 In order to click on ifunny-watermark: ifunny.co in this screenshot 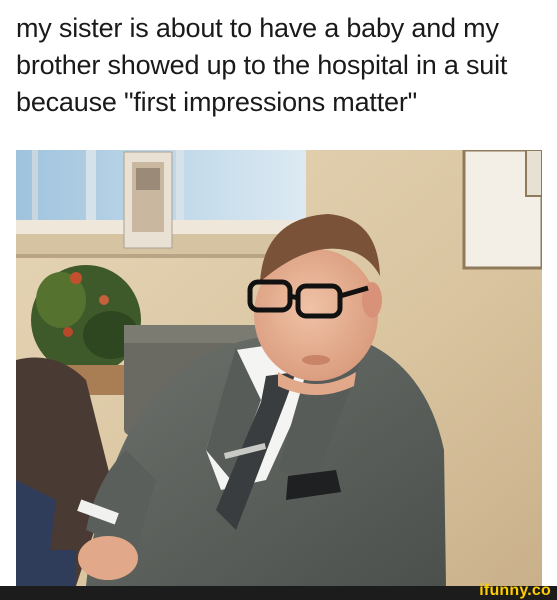, I will do `click(515, 591)`.